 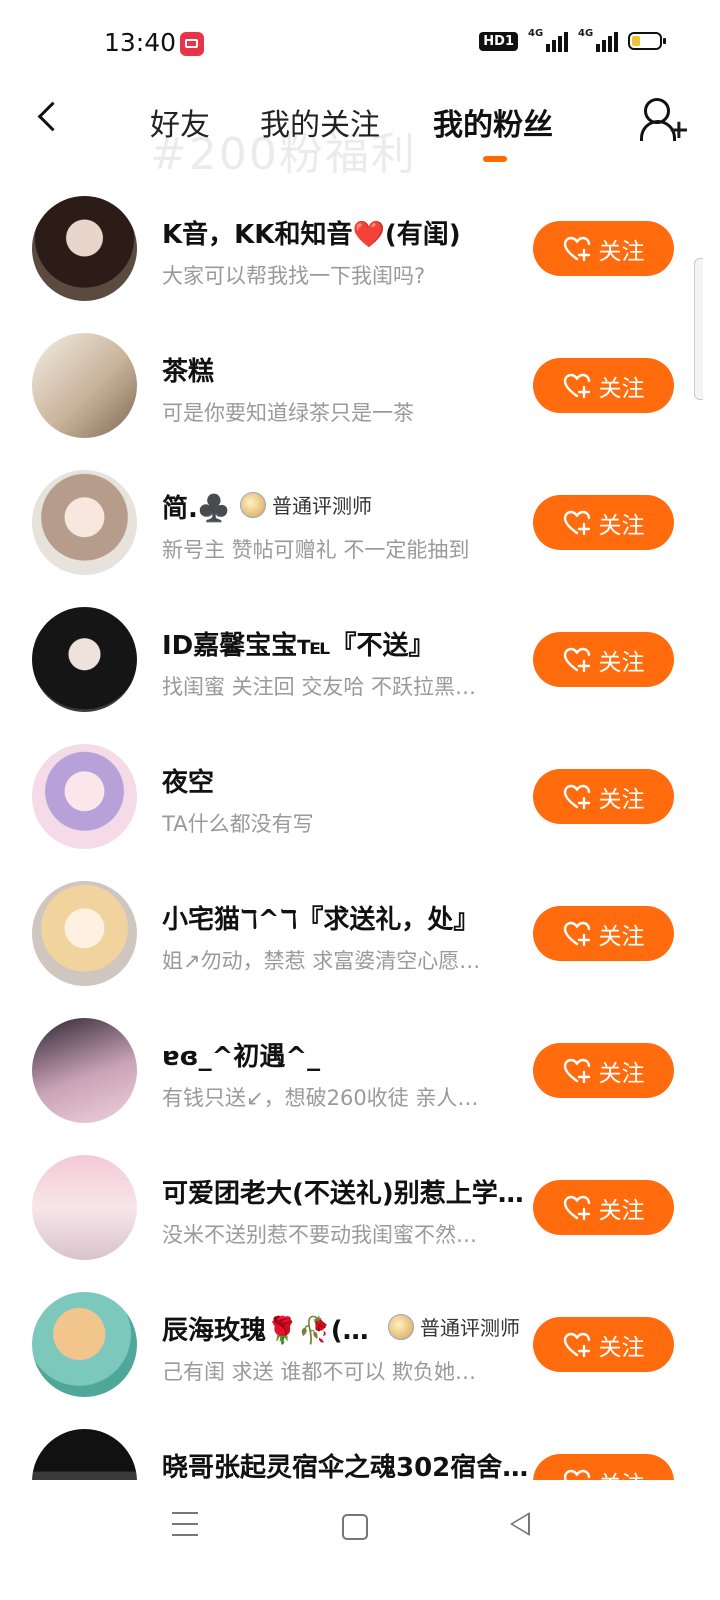 I want to click on signal-label-1: 4G, so click(x=536, y=33).